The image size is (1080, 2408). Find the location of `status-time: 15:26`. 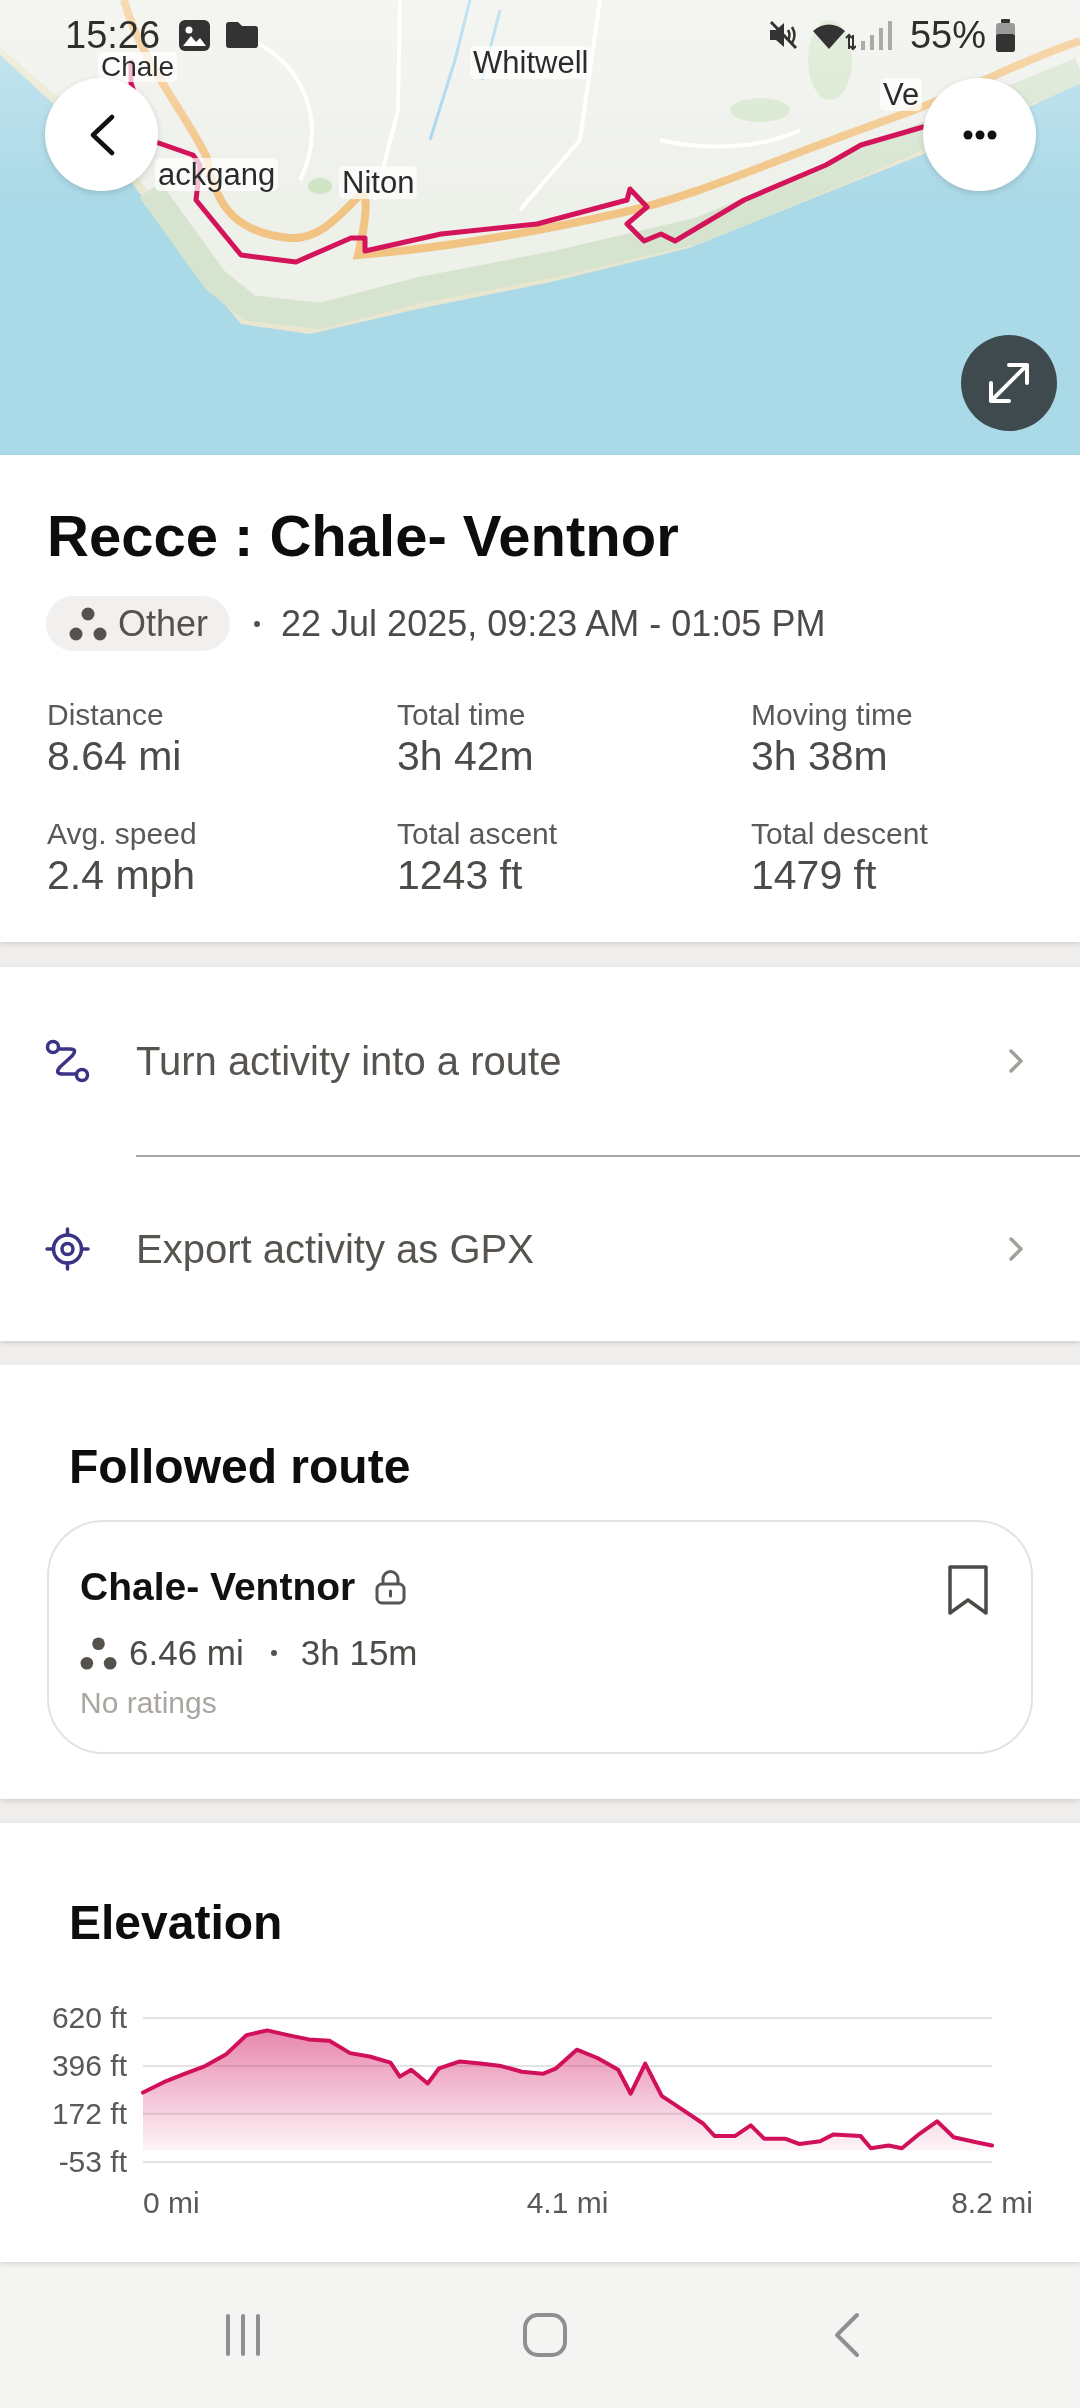

status-time: 15:26 is located at coordinates (113, 35).